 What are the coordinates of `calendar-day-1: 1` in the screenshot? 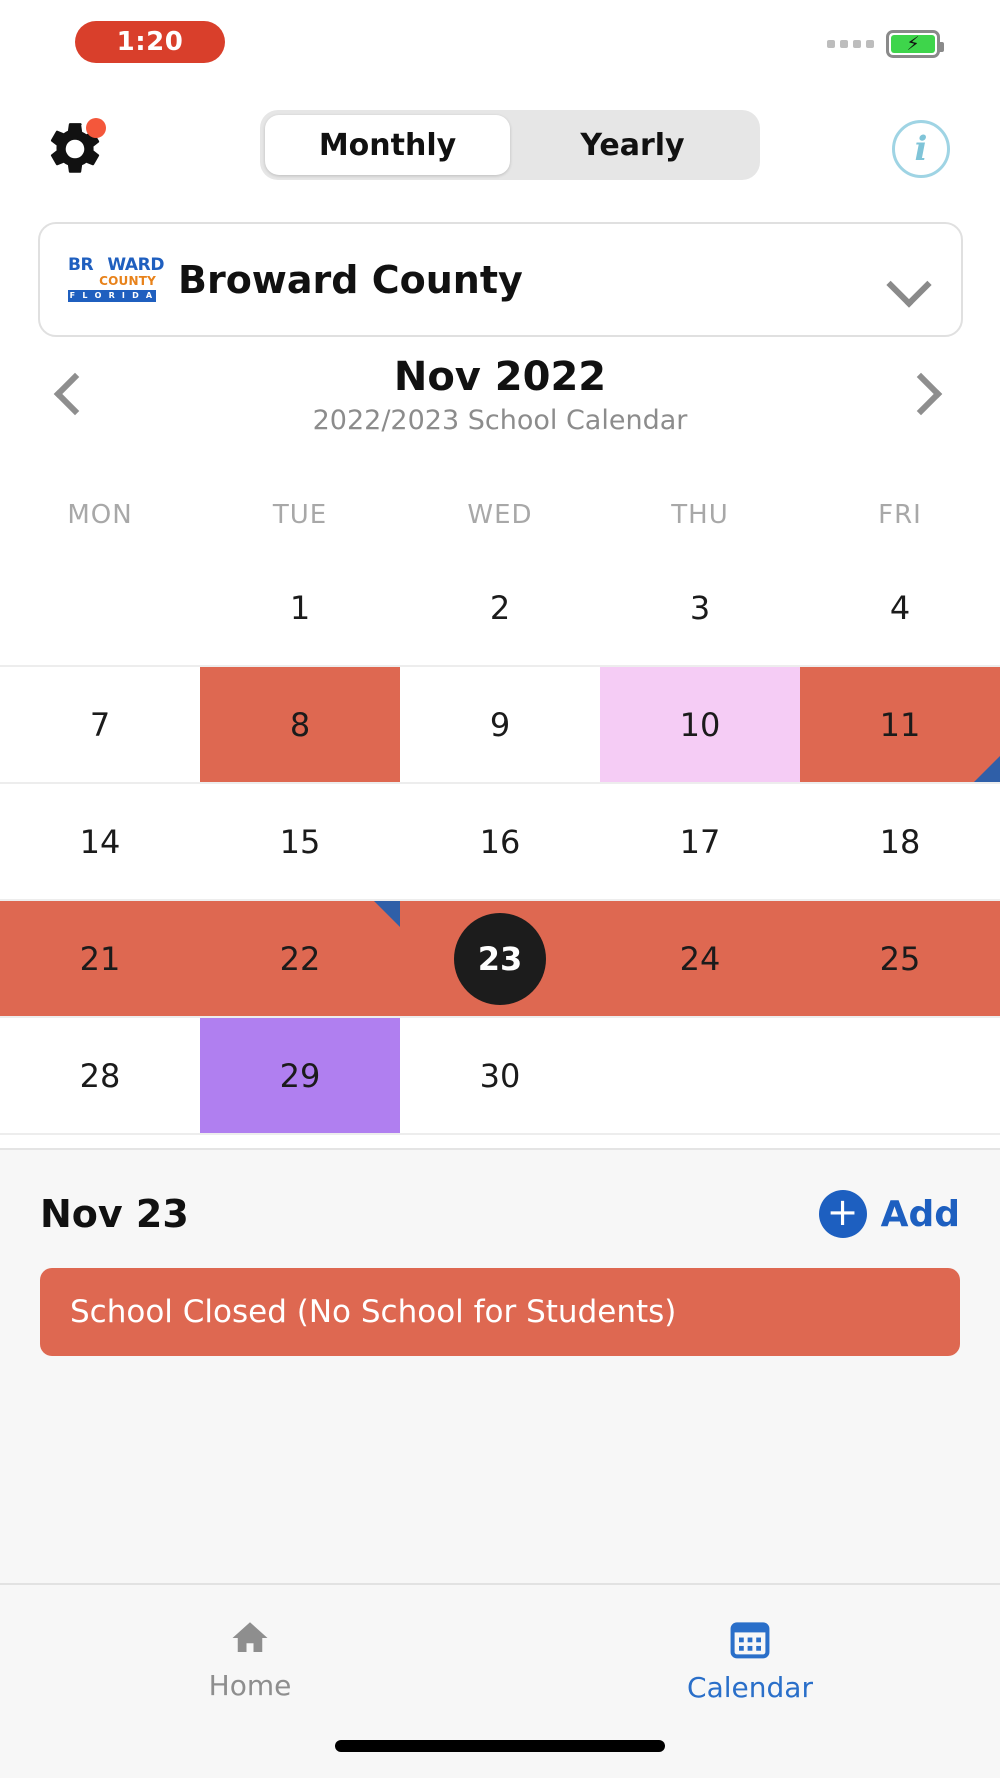 It's located at (300, 607).